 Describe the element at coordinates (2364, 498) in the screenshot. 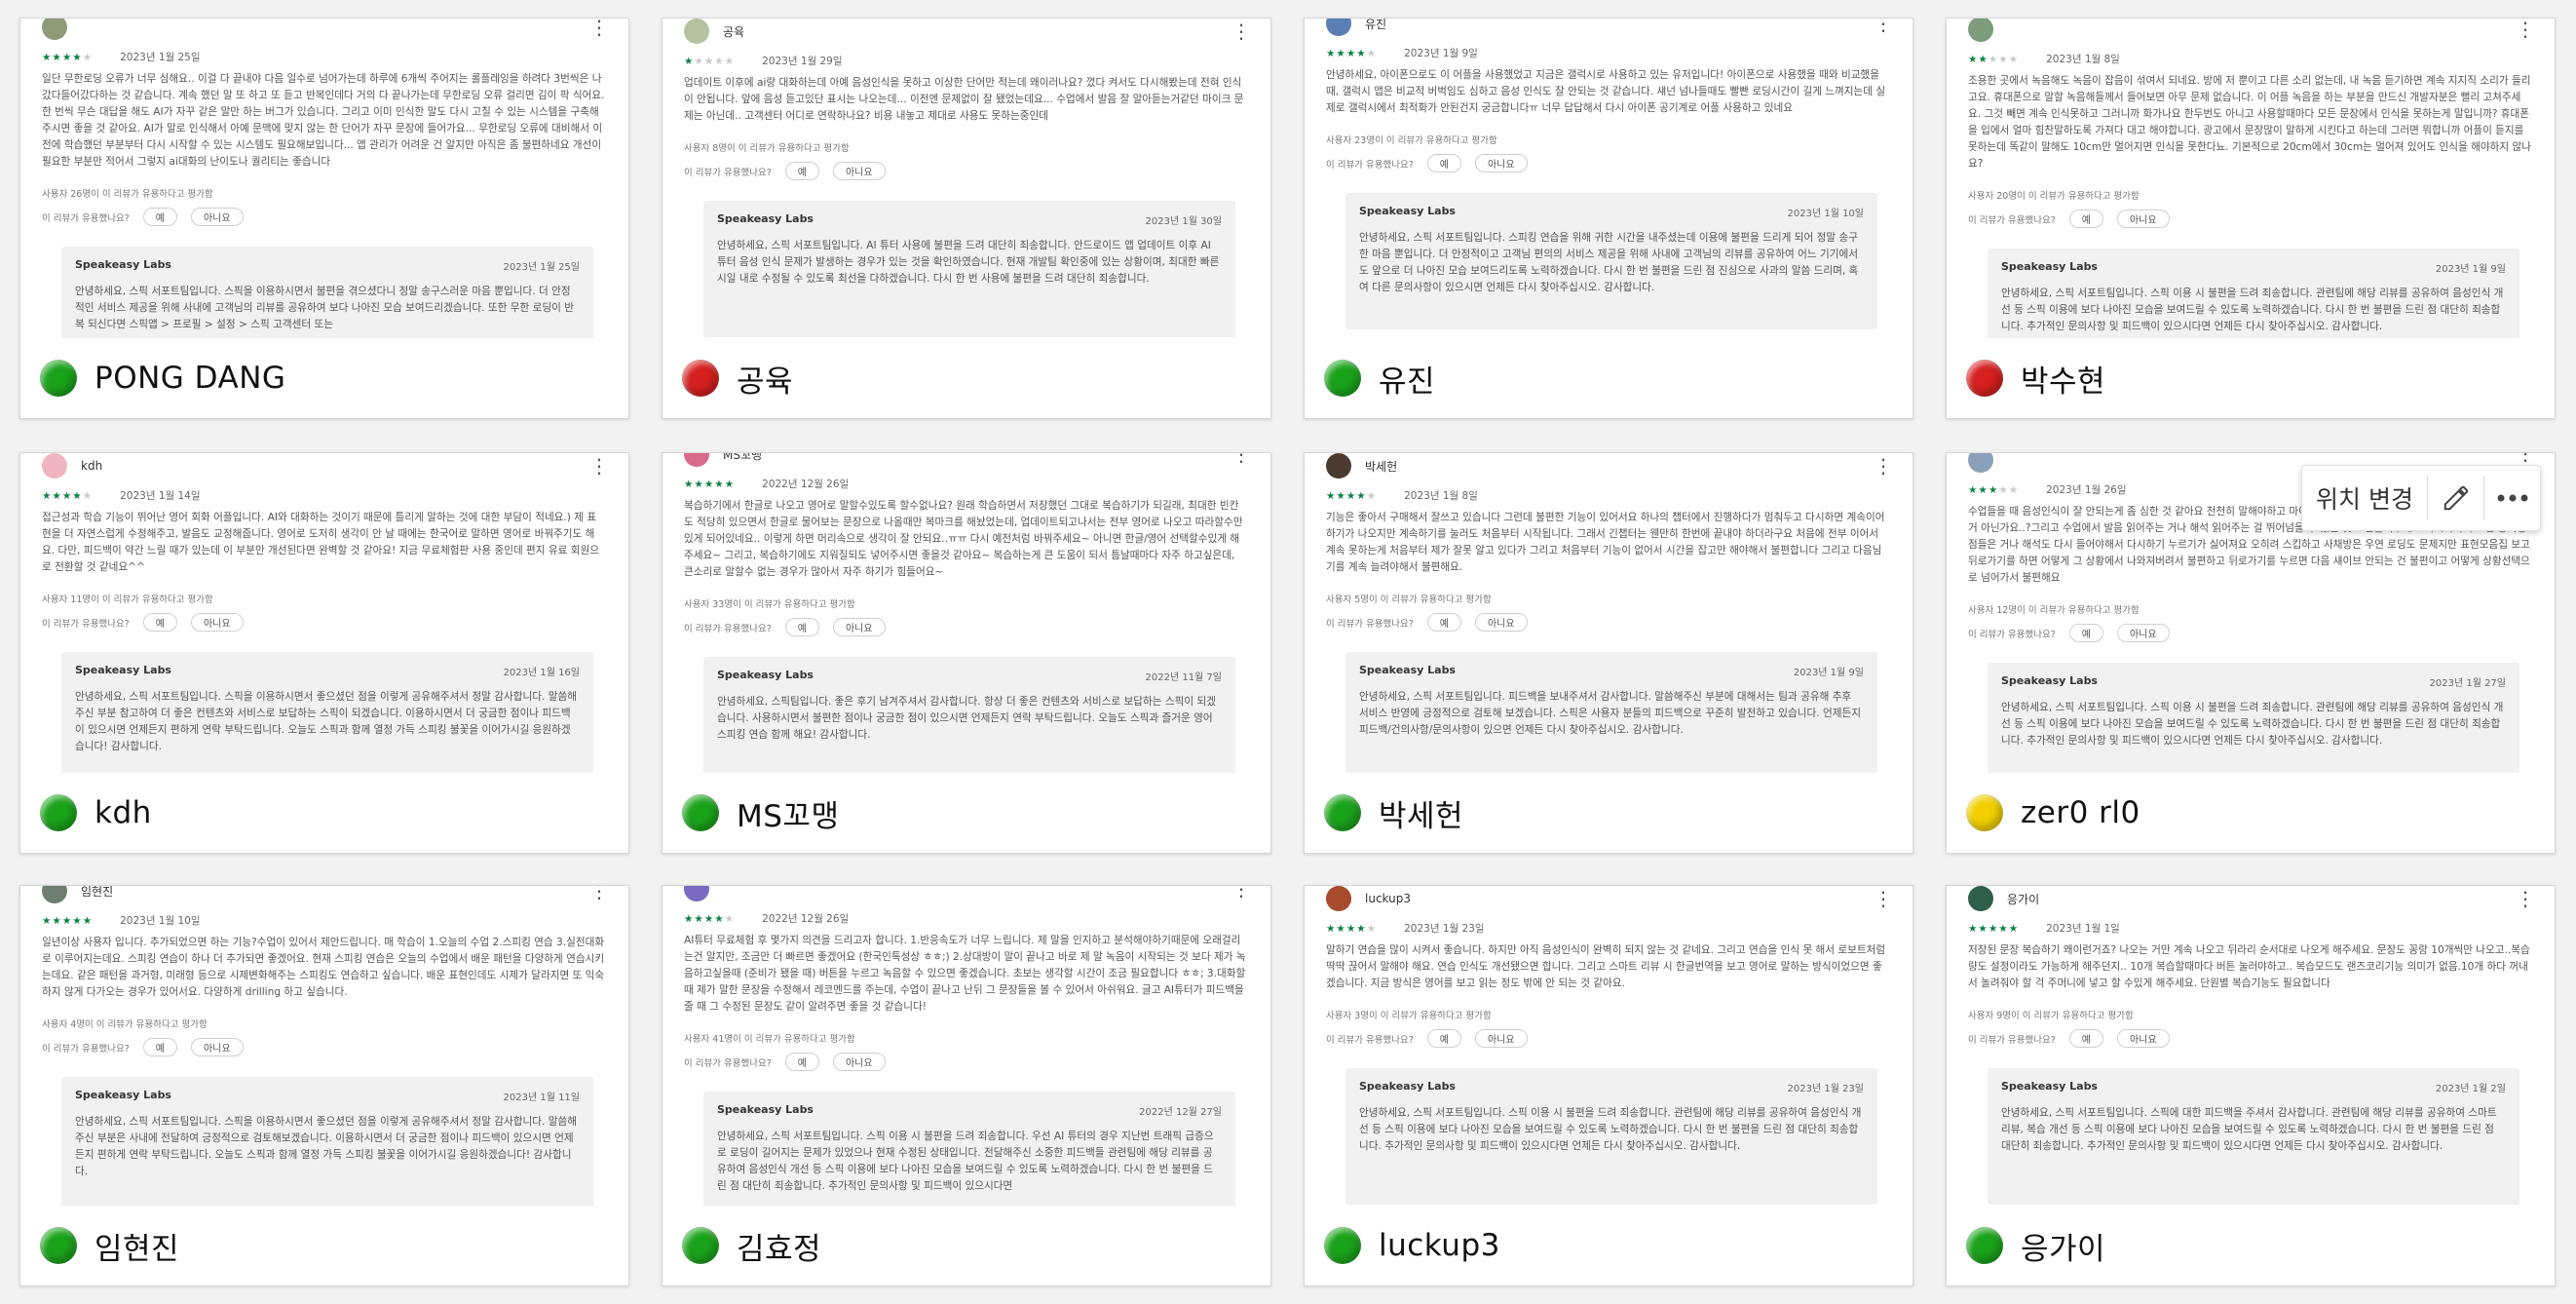

I see `reposition-button: 위치 변경` at that location.